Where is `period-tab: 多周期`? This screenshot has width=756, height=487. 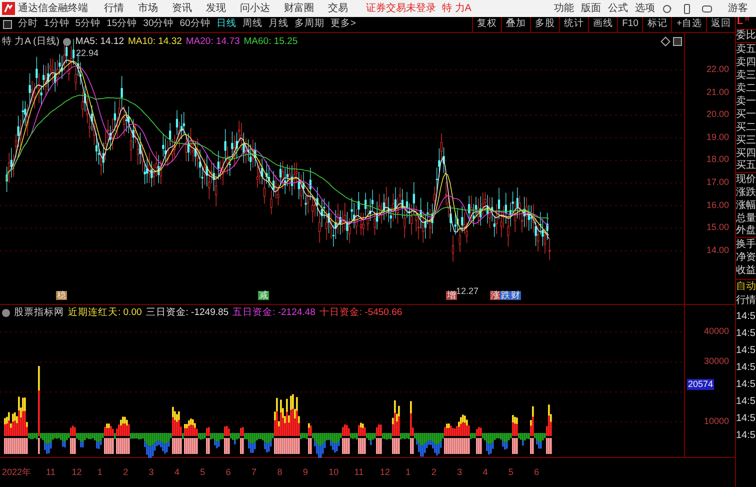
period-tab: 多周期 is located at coordinates (309, 24).